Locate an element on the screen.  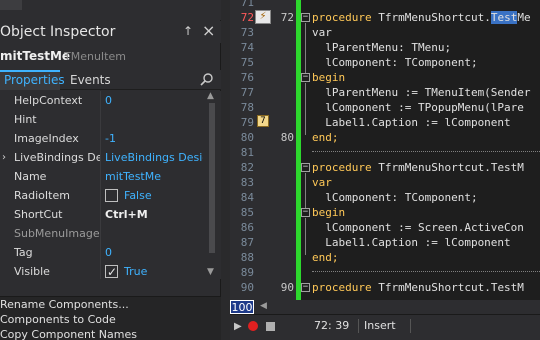
property-row: ImageIndex -1 is located at coordinates (101, 138).